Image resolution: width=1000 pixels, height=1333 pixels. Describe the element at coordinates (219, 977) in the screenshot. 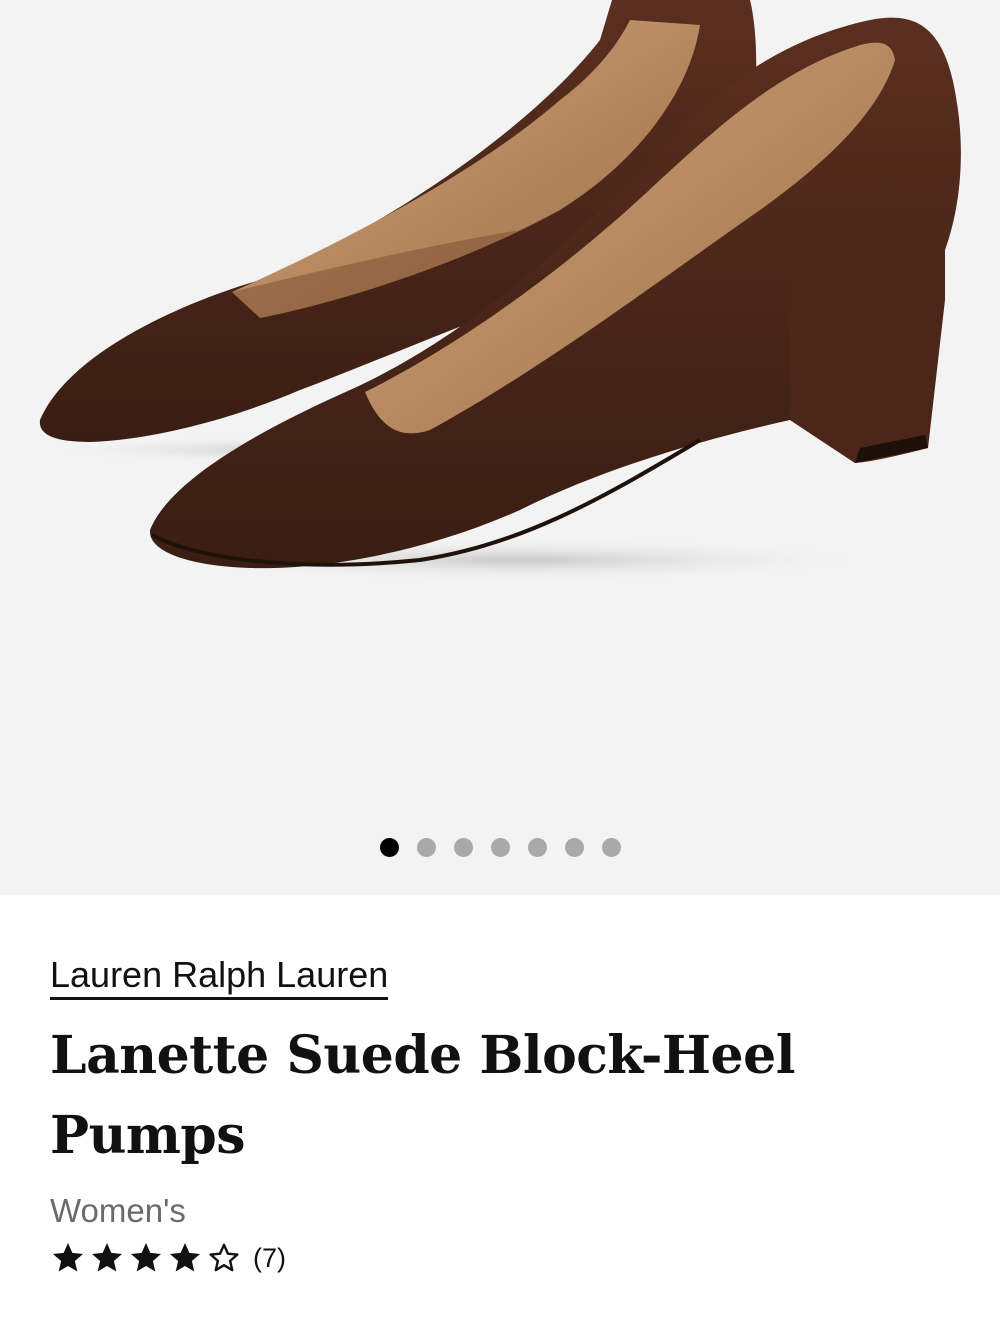

I see `brand-link: Lauren Ralph Lauren` at that location.